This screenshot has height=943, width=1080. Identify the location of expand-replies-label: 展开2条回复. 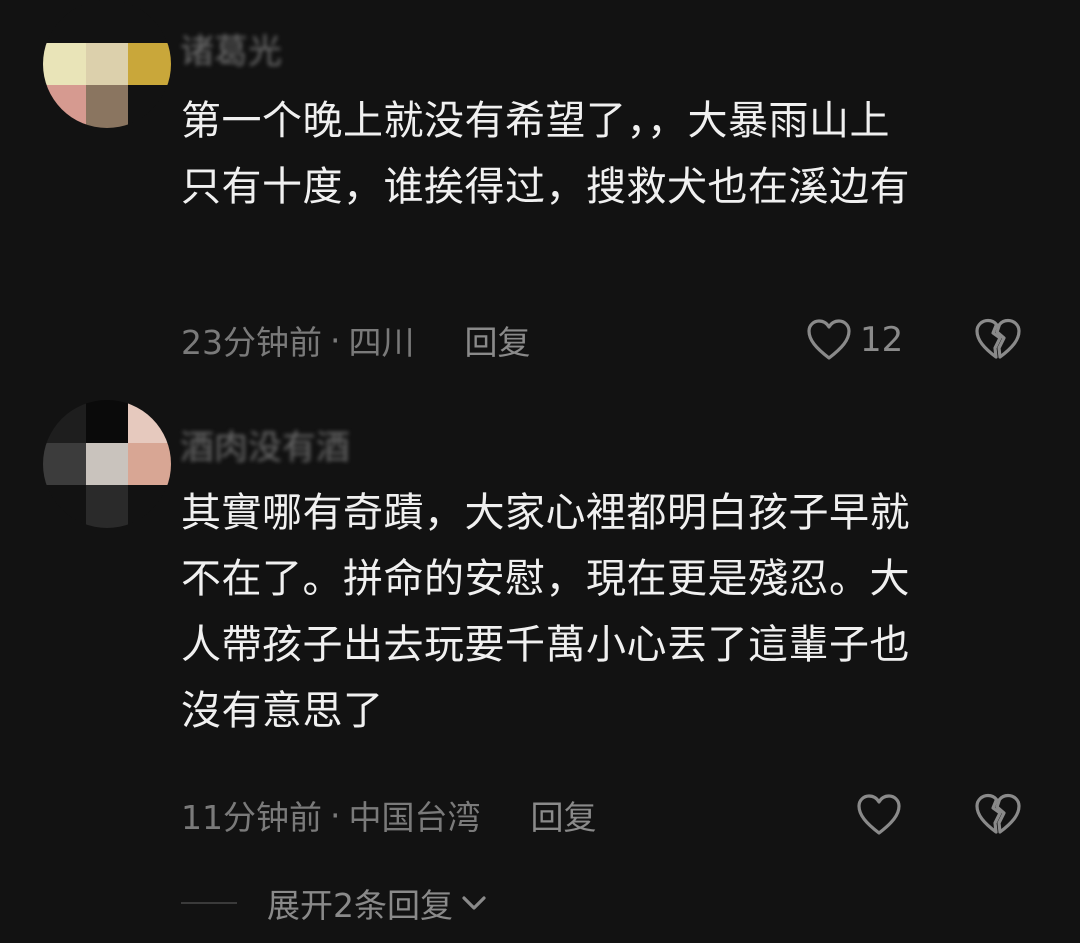
(360, 905).